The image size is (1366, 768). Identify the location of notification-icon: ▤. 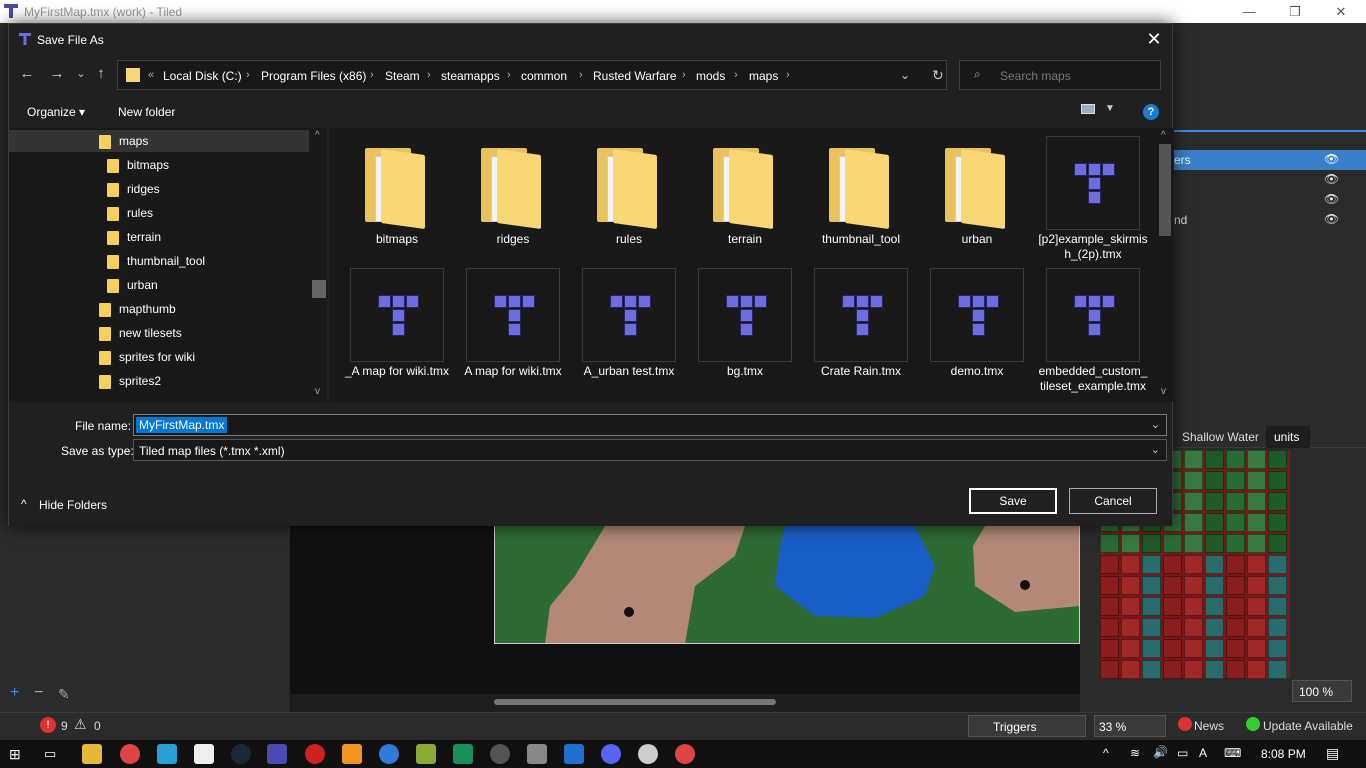
(1332, 753).